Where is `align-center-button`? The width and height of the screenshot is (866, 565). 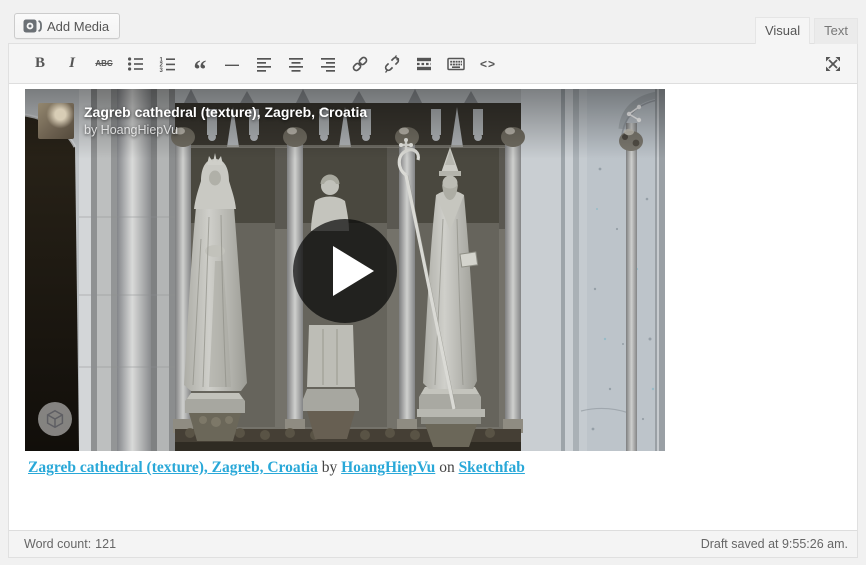 align-center-button is located at coordinates (296, 64).